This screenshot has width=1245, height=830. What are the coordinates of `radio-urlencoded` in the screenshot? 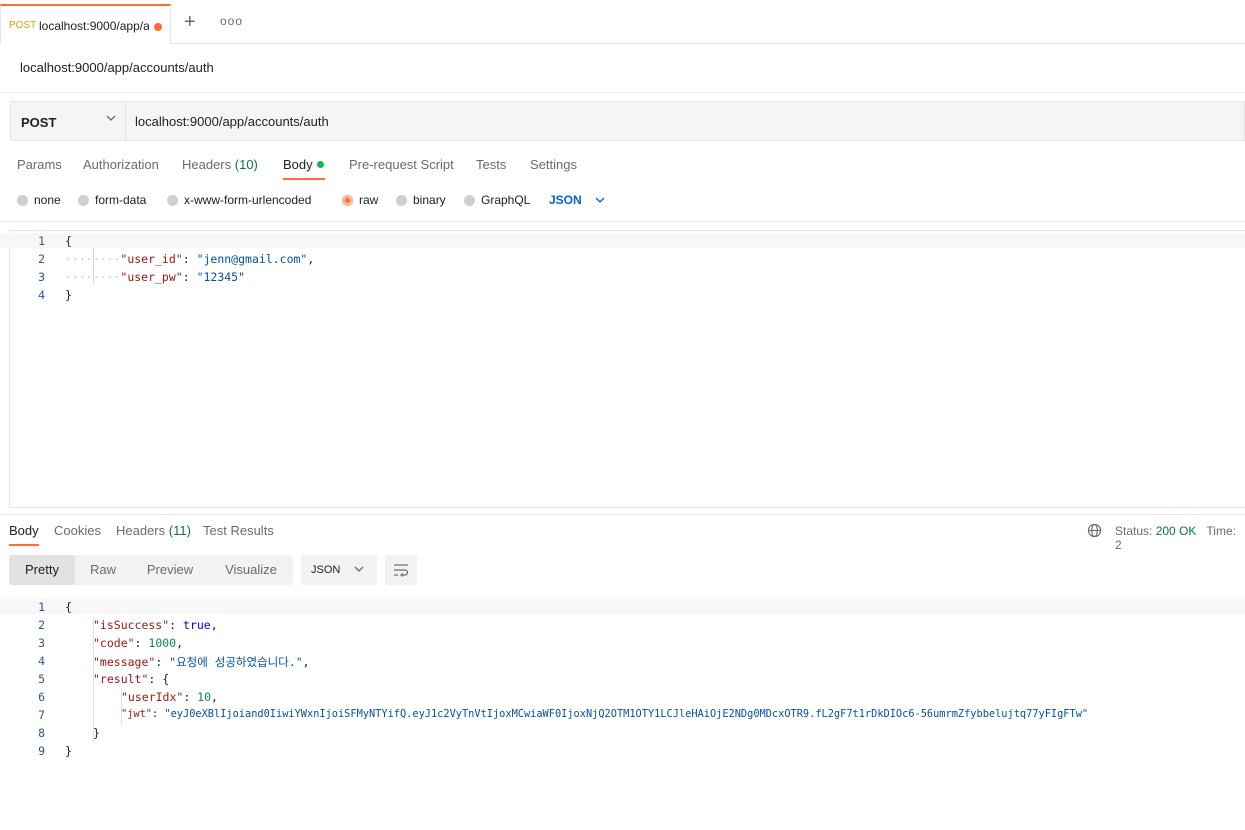 It's located at (172, 200).